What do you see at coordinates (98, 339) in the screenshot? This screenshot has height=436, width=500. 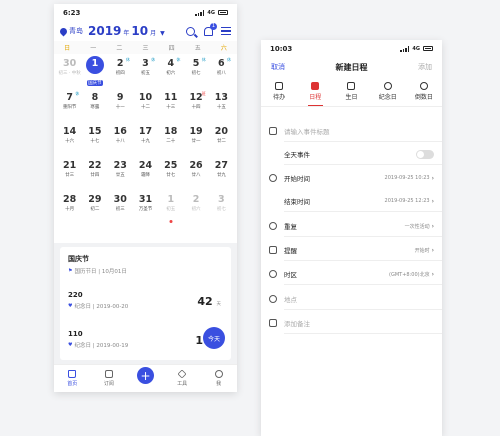 I see `event-item: 110 ♥ 纪念日 | 2019-00-19` at bounding box center [98, 339].